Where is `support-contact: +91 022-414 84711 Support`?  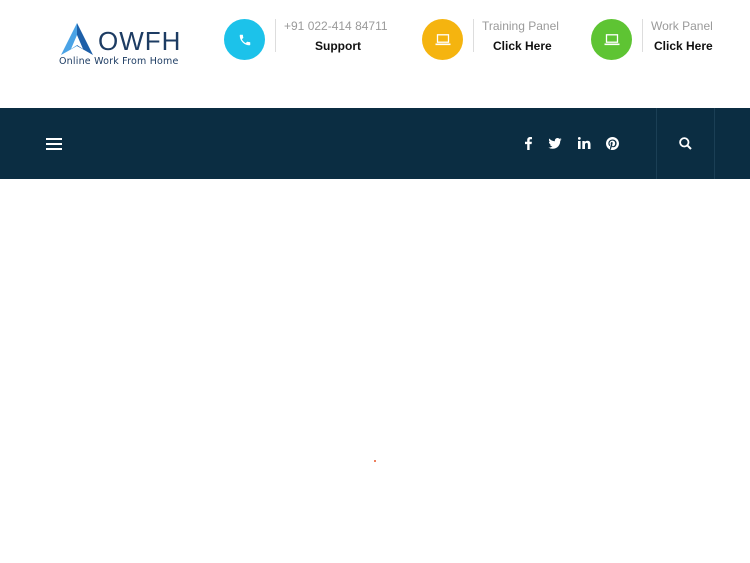 support-contact: +91 022-414 84711 Support is located at coordinates (311, 40).